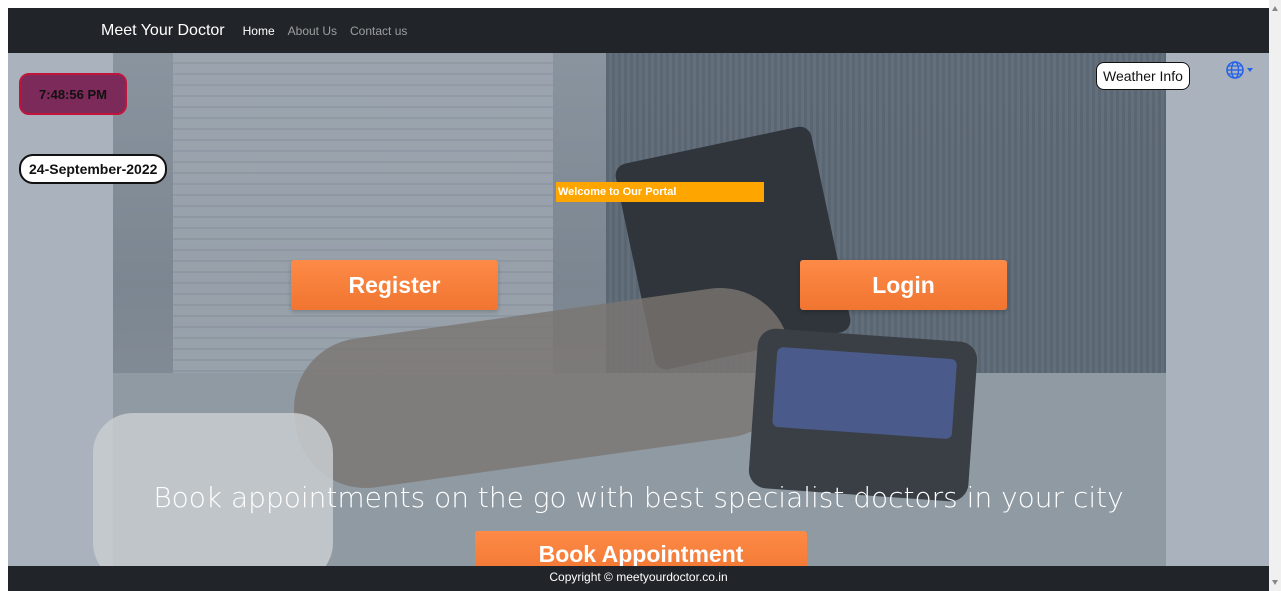 Image resolution: width=1281 pixels, height=591 pixels. I want to click on weather-info-button: Weather Info, so click(1143, 76).